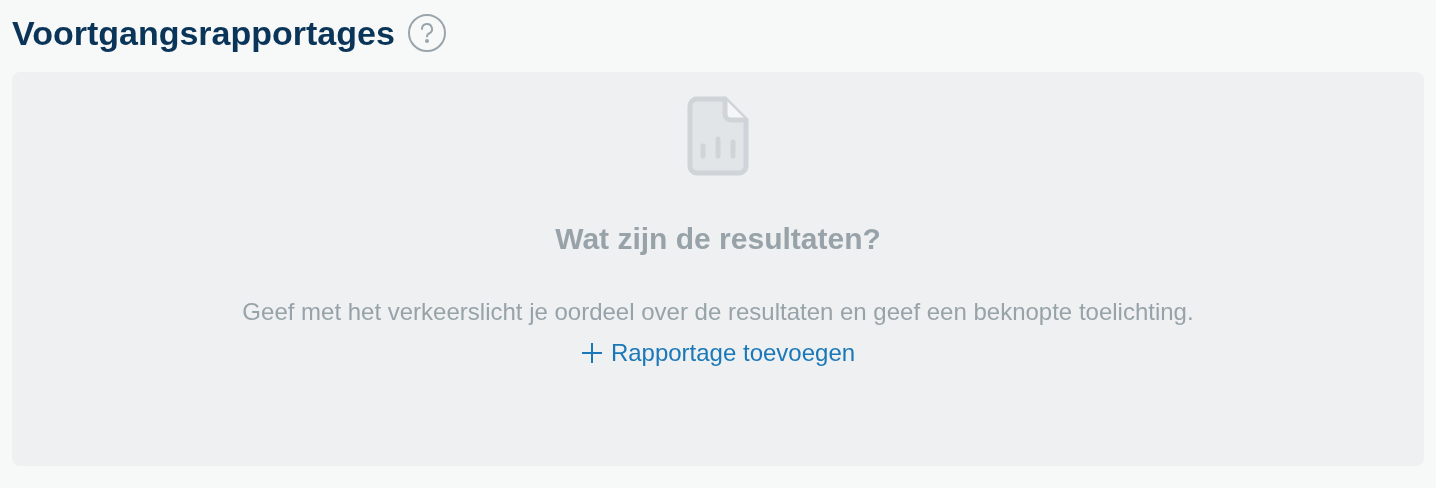 The image size is (1436, 488). Describe the element at coordinates (718, 239) in the screenshot. I see `empty-state-heading: Wat zijn de resultaten?` at that location.